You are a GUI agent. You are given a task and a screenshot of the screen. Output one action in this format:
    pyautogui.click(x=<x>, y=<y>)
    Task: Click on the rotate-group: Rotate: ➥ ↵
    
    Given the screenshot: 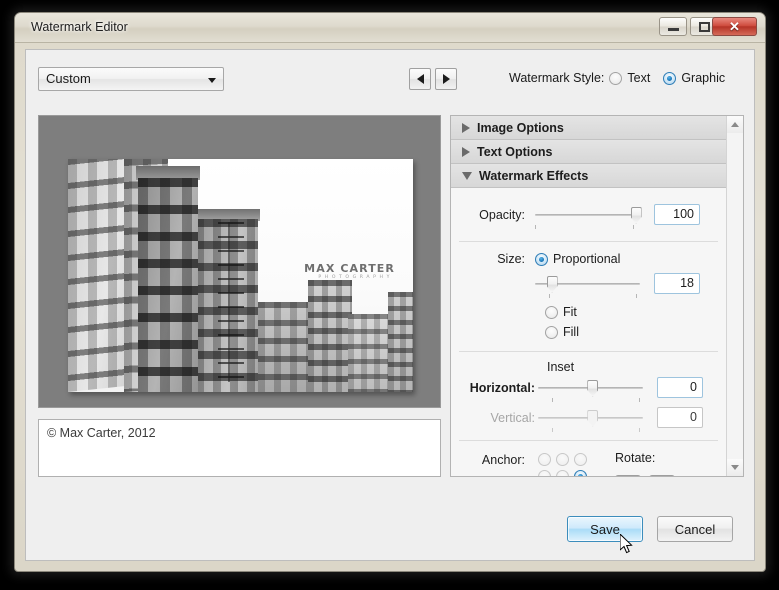 What is the action you would take?
    pyautogui.click(x=645, y=463)
    